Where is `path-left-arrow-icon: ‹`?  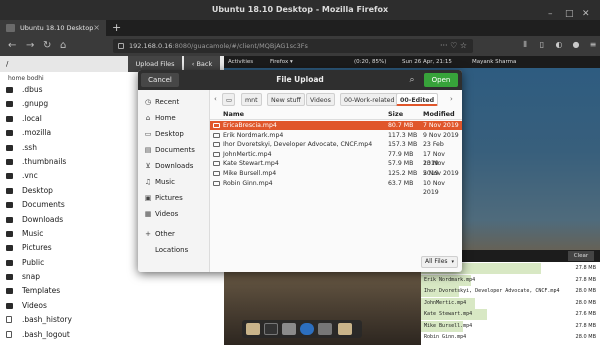 path-left-arrow-icon: ‹ is located at coordinates (215, 99).